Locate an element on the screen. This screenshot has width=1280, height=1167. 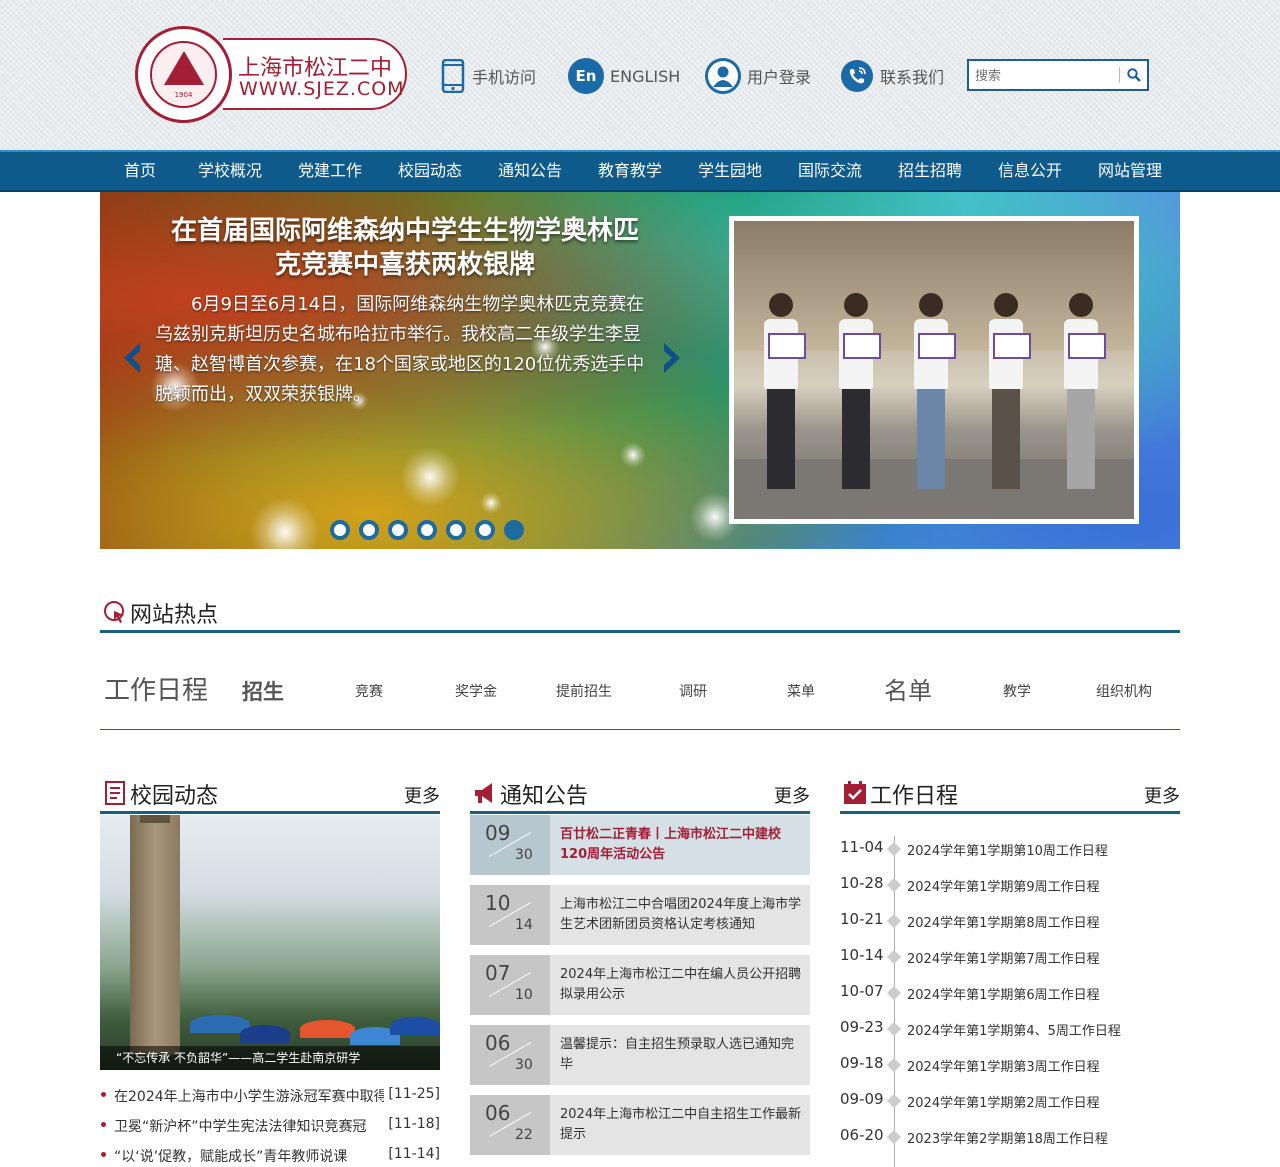
schedule-item: 10-14 2024学年第1学期第7周工作日程 is located at coordinates (1010, 962).